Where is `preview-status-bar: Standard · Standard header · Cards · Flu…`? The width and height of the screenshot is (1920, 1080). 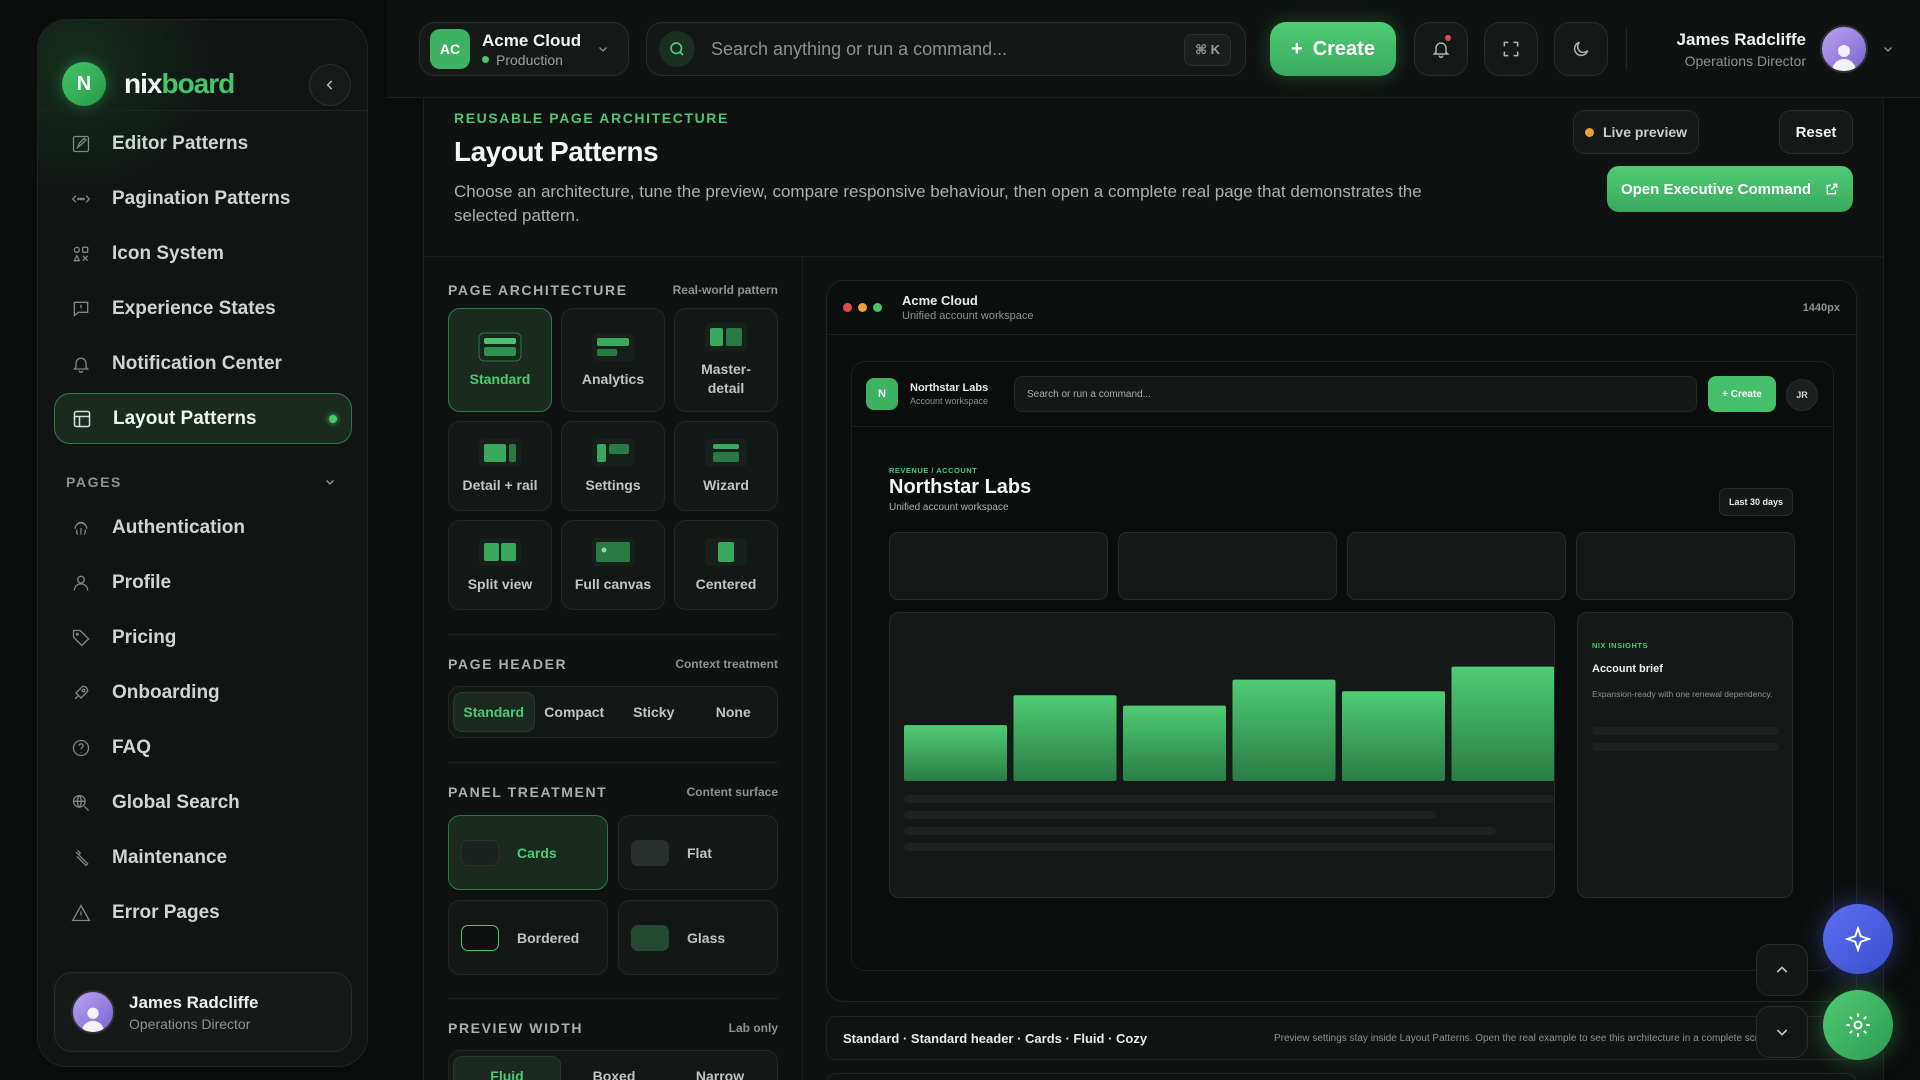
preview-status-bar: Standard · Standard header · Cards · Flu… is located at coordinates (1341, 1038).